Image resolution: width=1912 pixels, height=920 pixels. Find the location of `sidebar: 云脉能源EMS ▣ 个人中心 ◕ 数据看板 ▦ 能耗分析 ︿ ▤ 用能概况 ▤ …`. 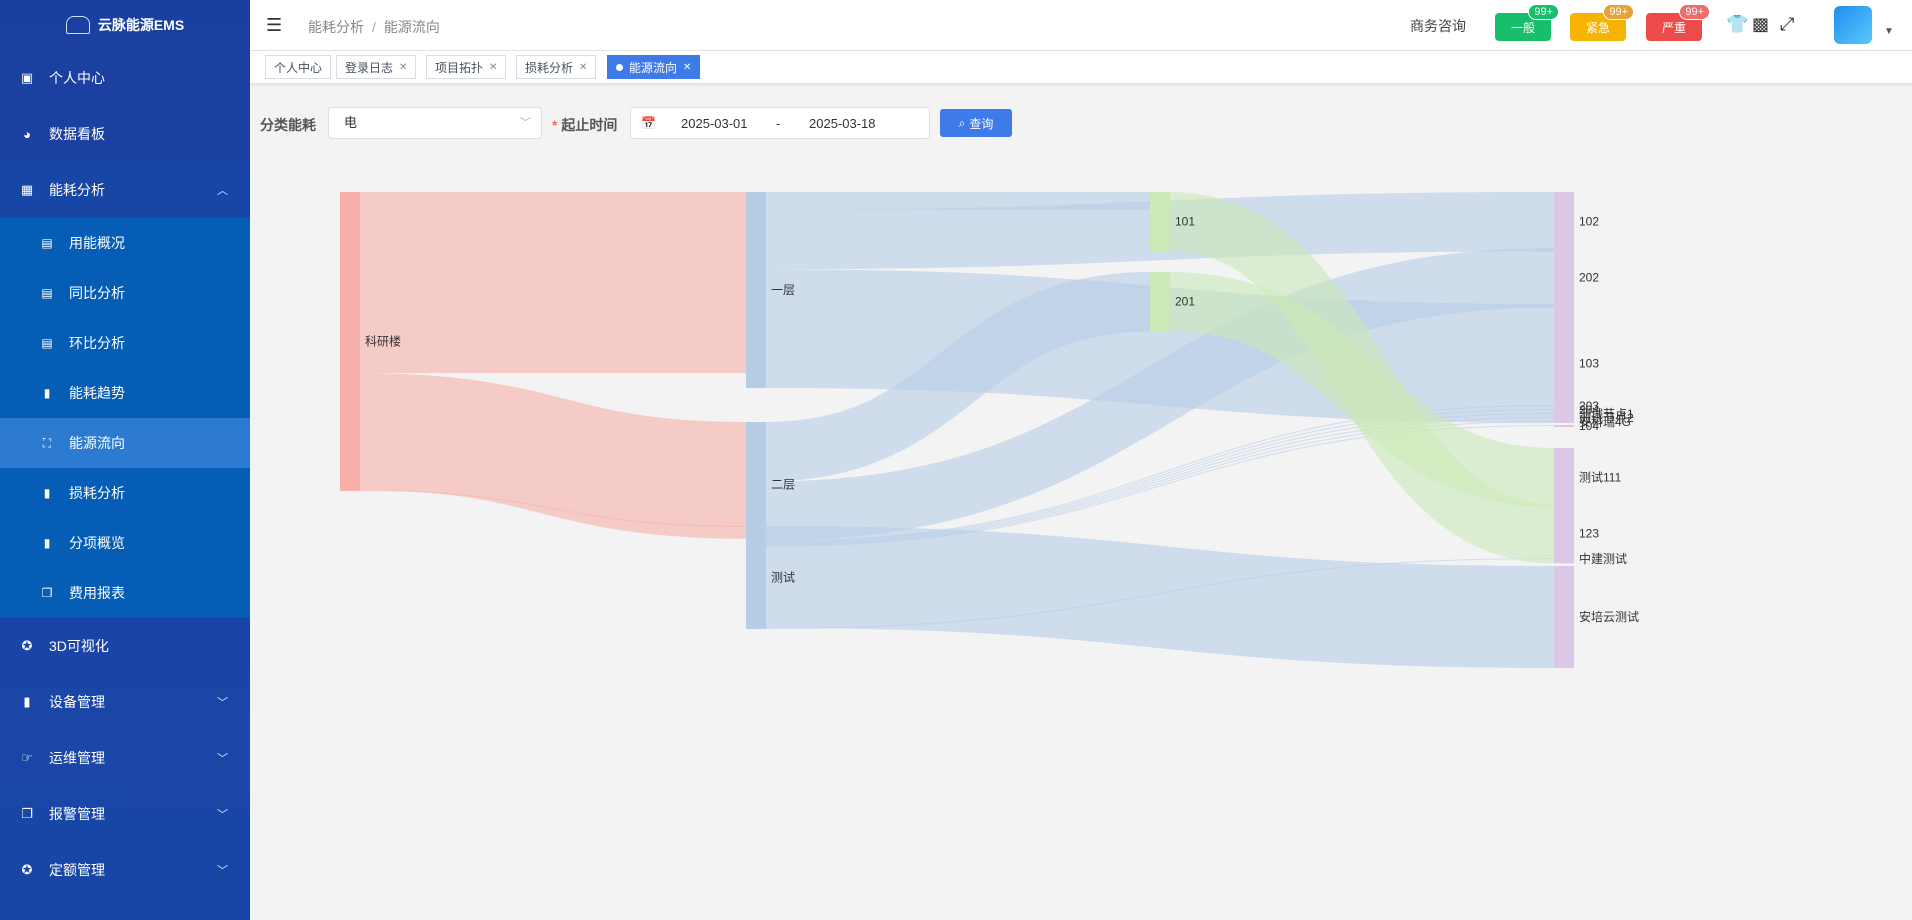

sidebar: 云脉能源EMS ▣ 个人中心 ◕ 数据看板 ▦ 能耗分析 ︿ ▤ 用能概况 ▤ … is located at coordinates (125, 460).